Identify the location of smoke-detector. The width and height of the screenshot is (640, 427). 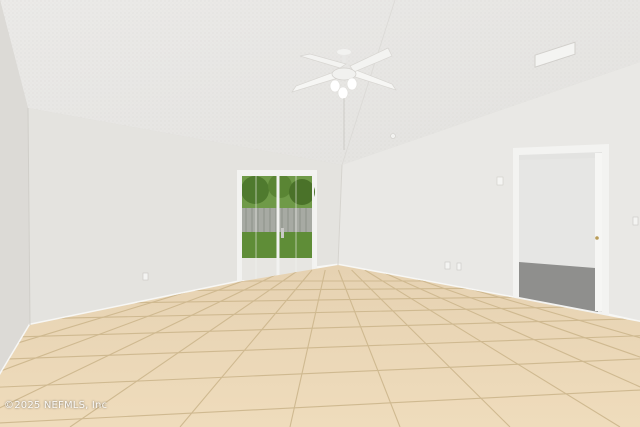
(393, 136).